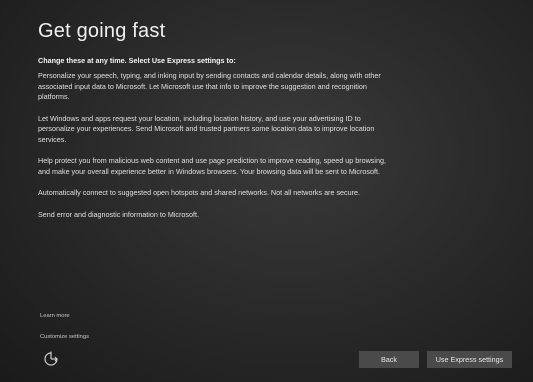 Image resolution: width=533 pixels, height=382 pixels. I want to click on use-express-settings-button: Use Express settings, so click(469, 359).